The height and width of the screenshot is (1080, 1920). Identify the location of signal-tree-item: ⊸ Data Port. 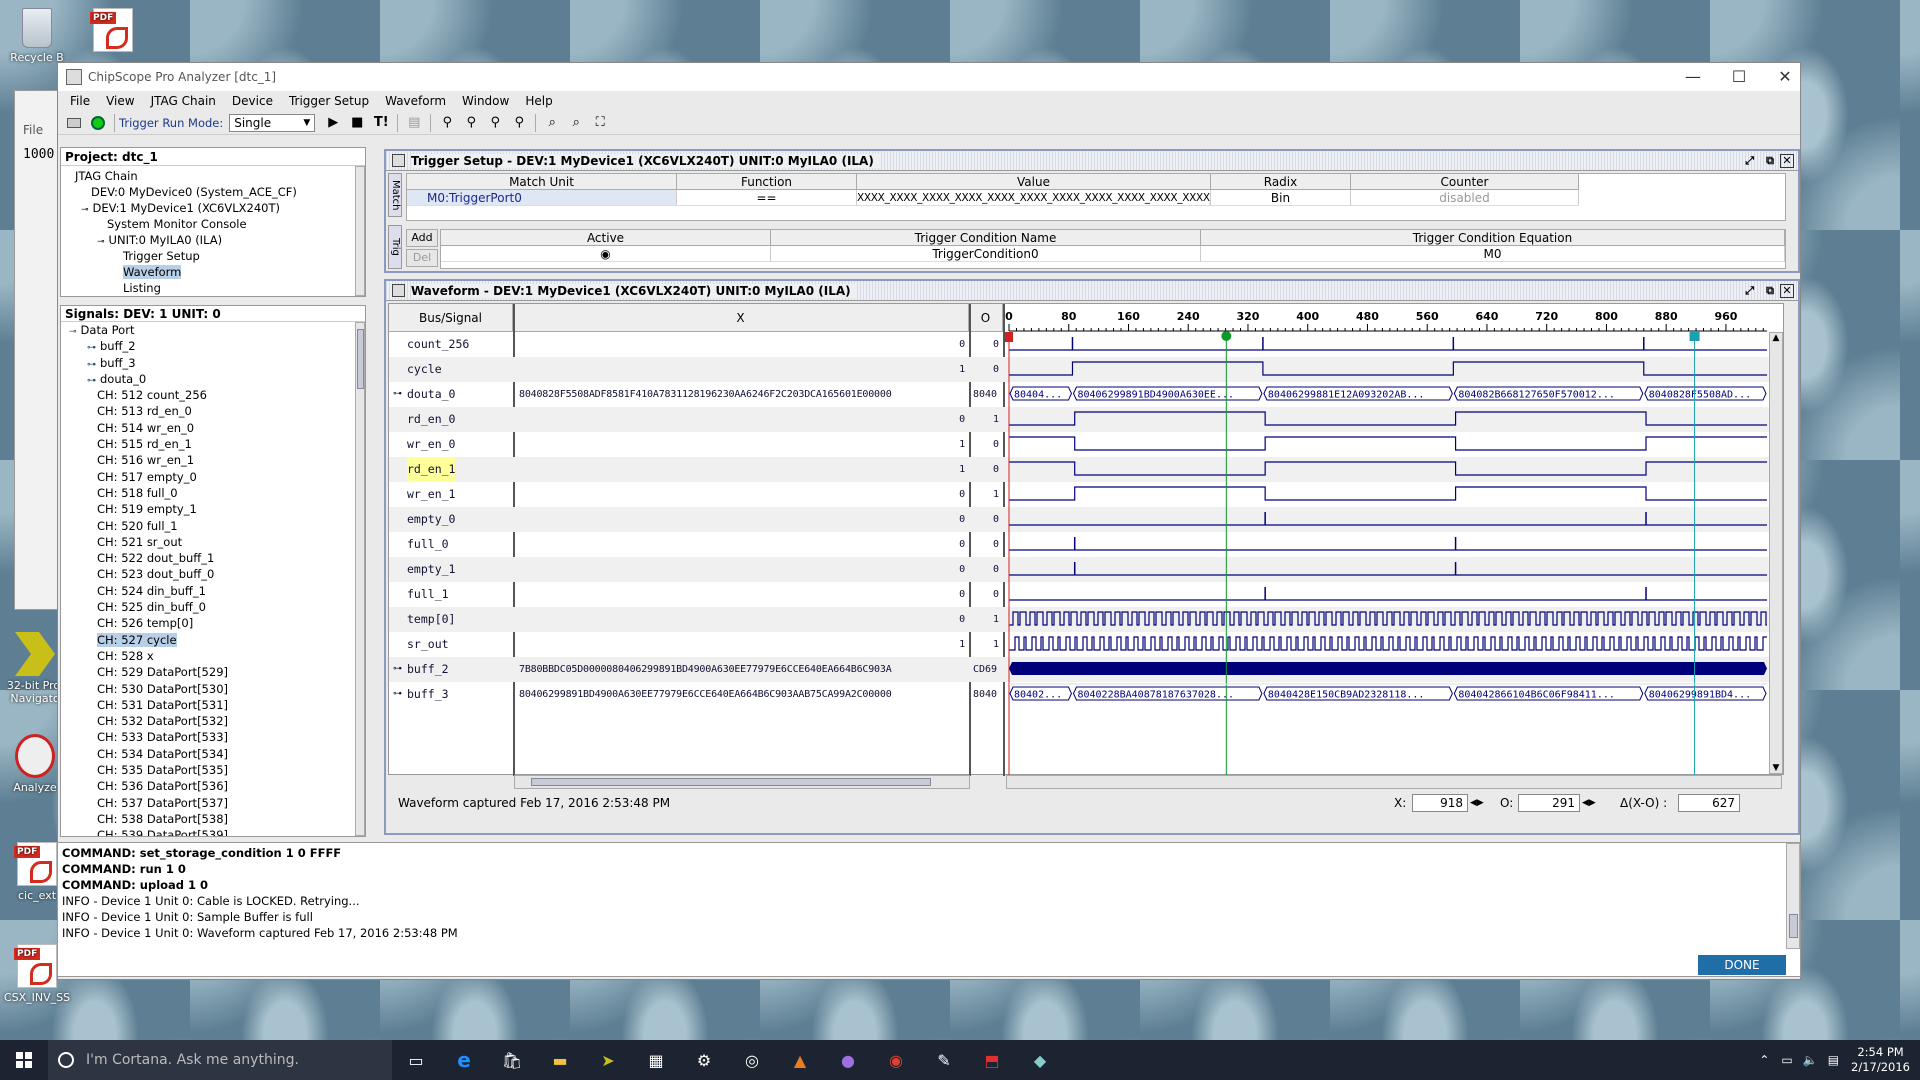
(213, 330).